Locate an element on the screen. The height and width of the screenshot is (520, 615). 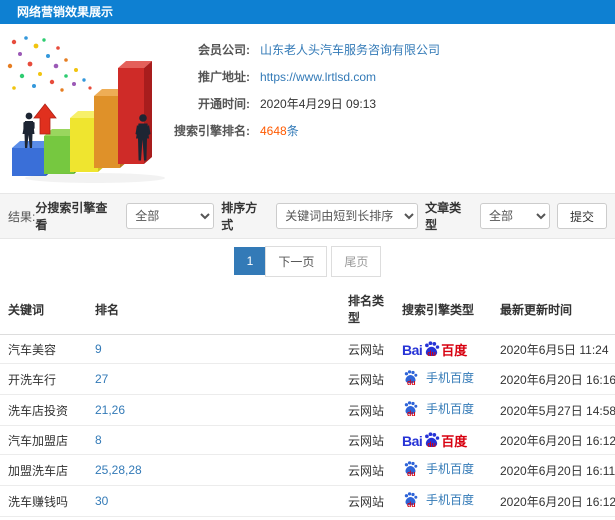
last-page-button: 尾页 is located at coordinates (356, 261).